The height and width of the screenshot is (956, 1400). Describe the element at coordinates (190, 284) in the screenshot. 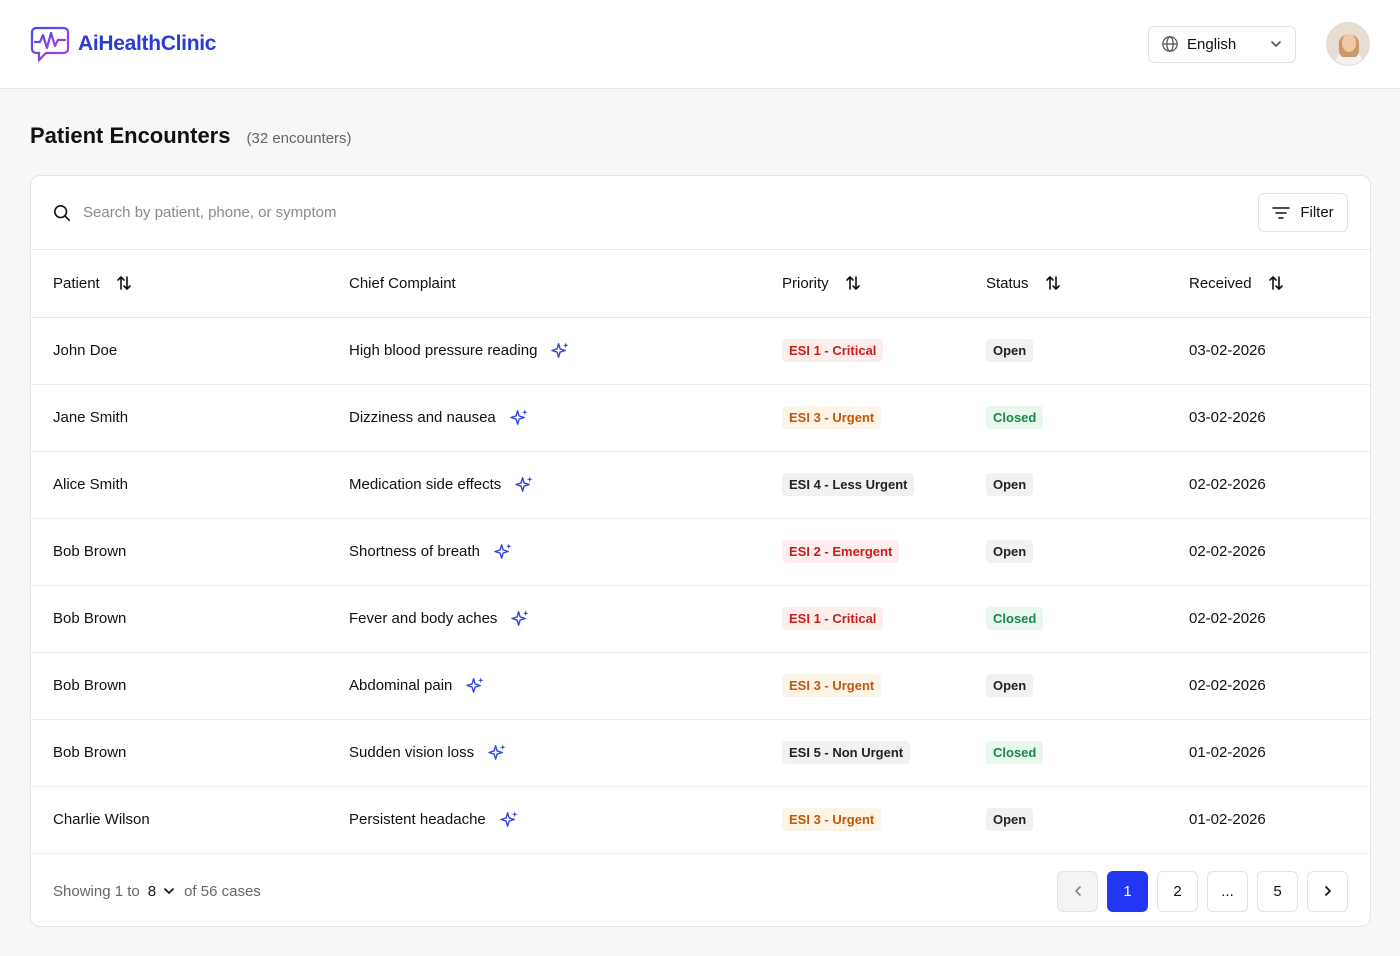

I see `column-header-patient: Patient` at that location.